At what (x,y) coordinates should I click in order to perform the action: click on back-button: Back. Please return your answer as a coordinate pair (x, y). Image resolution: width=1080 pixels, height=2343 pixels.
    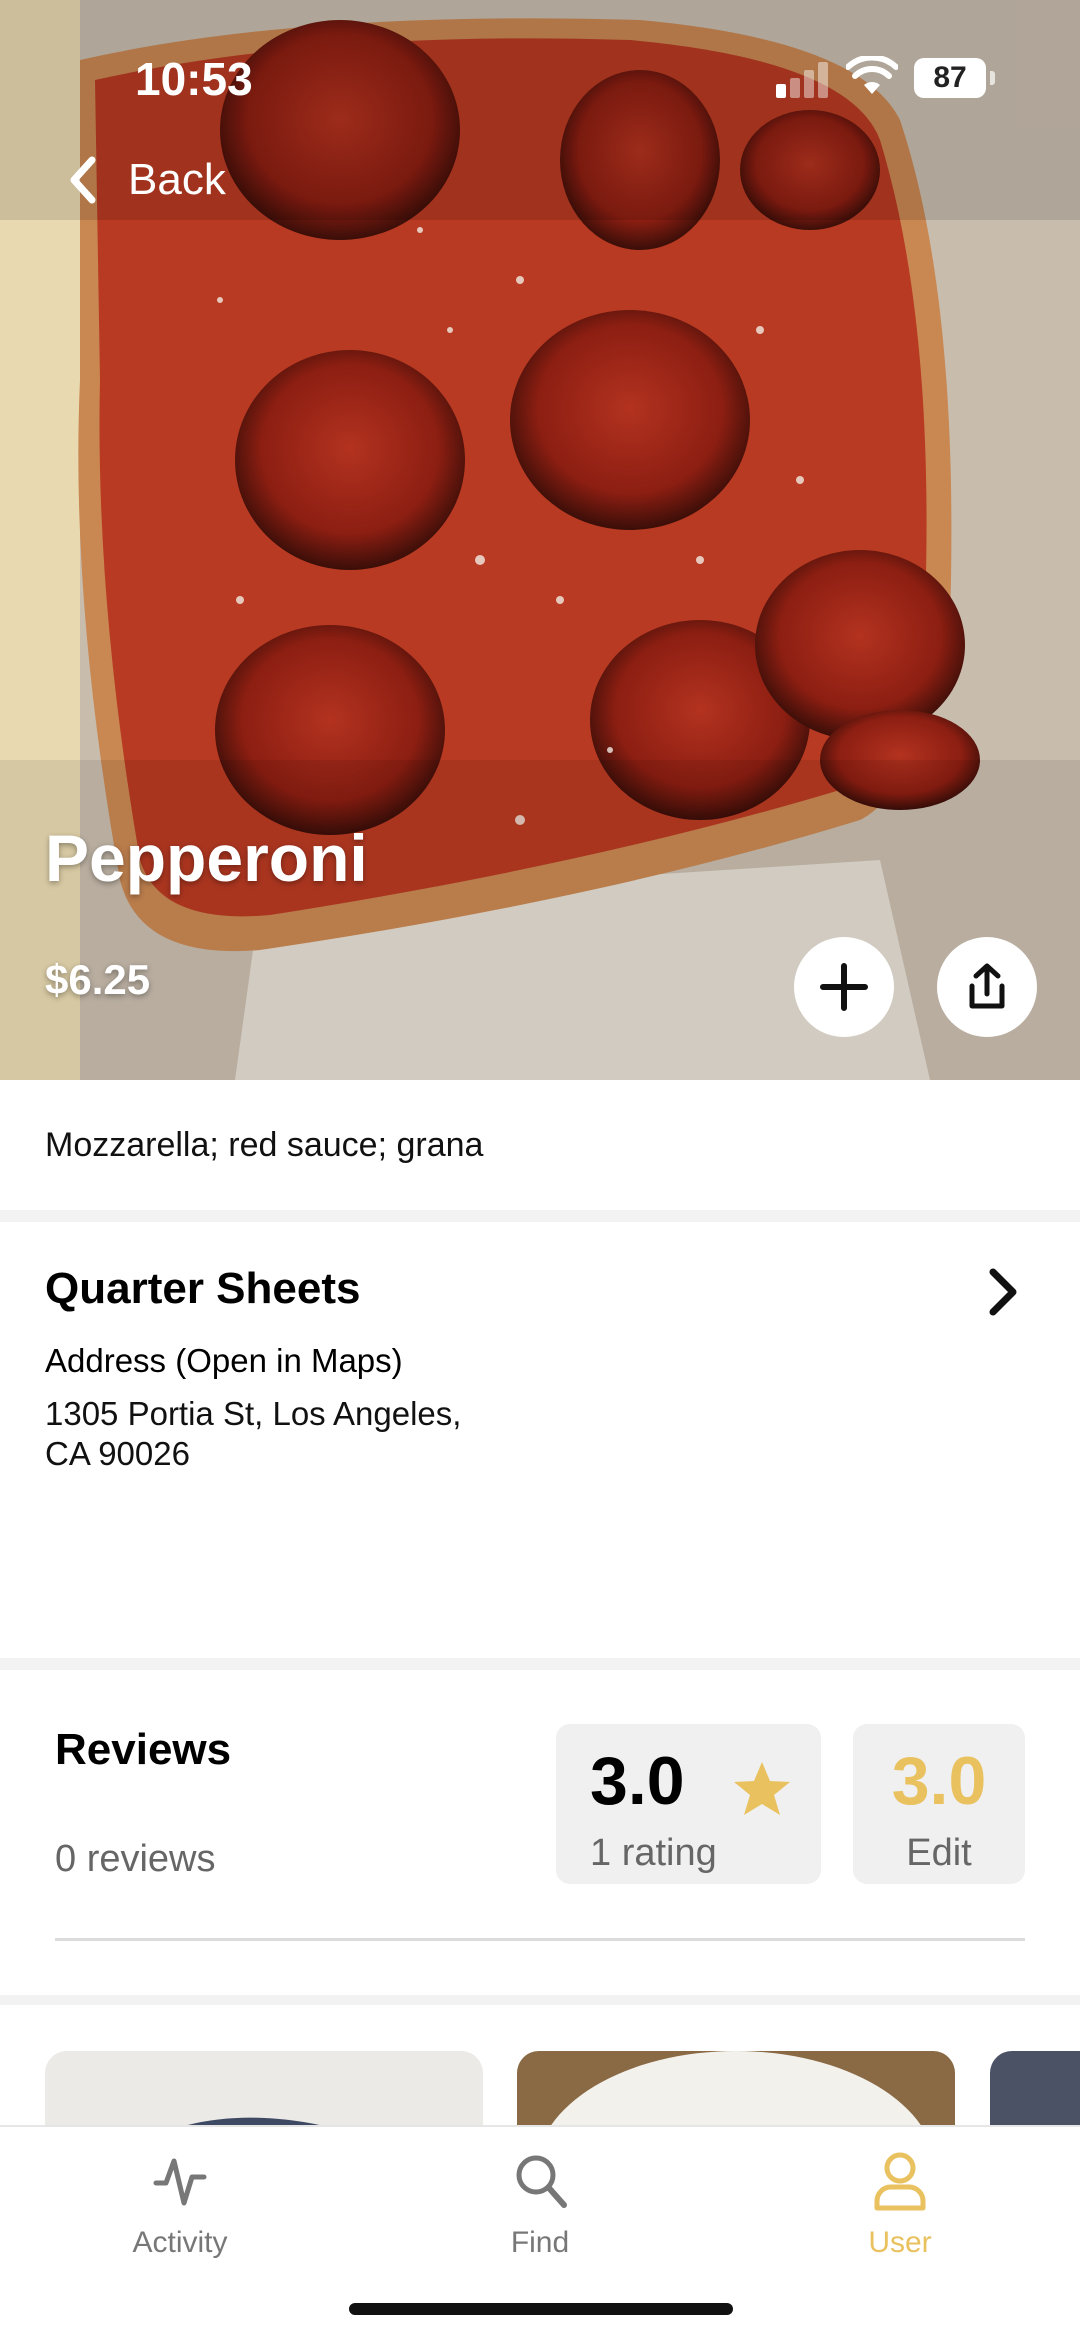
    Looking at the image, I should click on (143, 180).